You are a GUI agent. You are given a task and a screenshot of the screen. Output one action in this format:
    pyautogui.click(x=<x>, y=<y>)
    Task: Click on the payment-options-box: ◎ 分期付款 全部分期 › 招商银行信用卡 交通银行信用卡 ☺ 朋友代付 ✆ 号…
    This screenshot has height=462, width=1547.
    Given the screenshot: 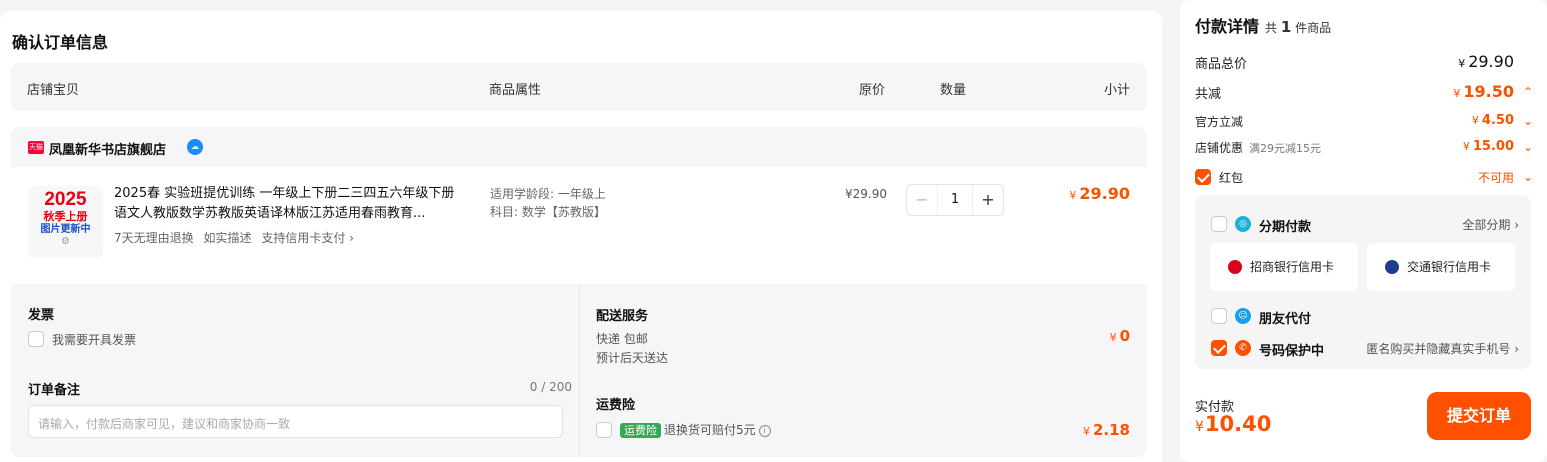 What is the action you would take?
    pyautogui.click(x=1363, y=282)
    